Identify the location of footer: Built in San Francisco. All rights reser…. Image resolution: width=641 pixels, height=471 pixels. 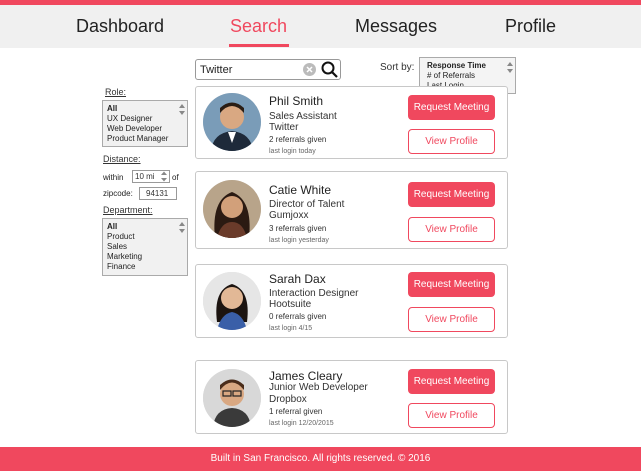
(320, 459).